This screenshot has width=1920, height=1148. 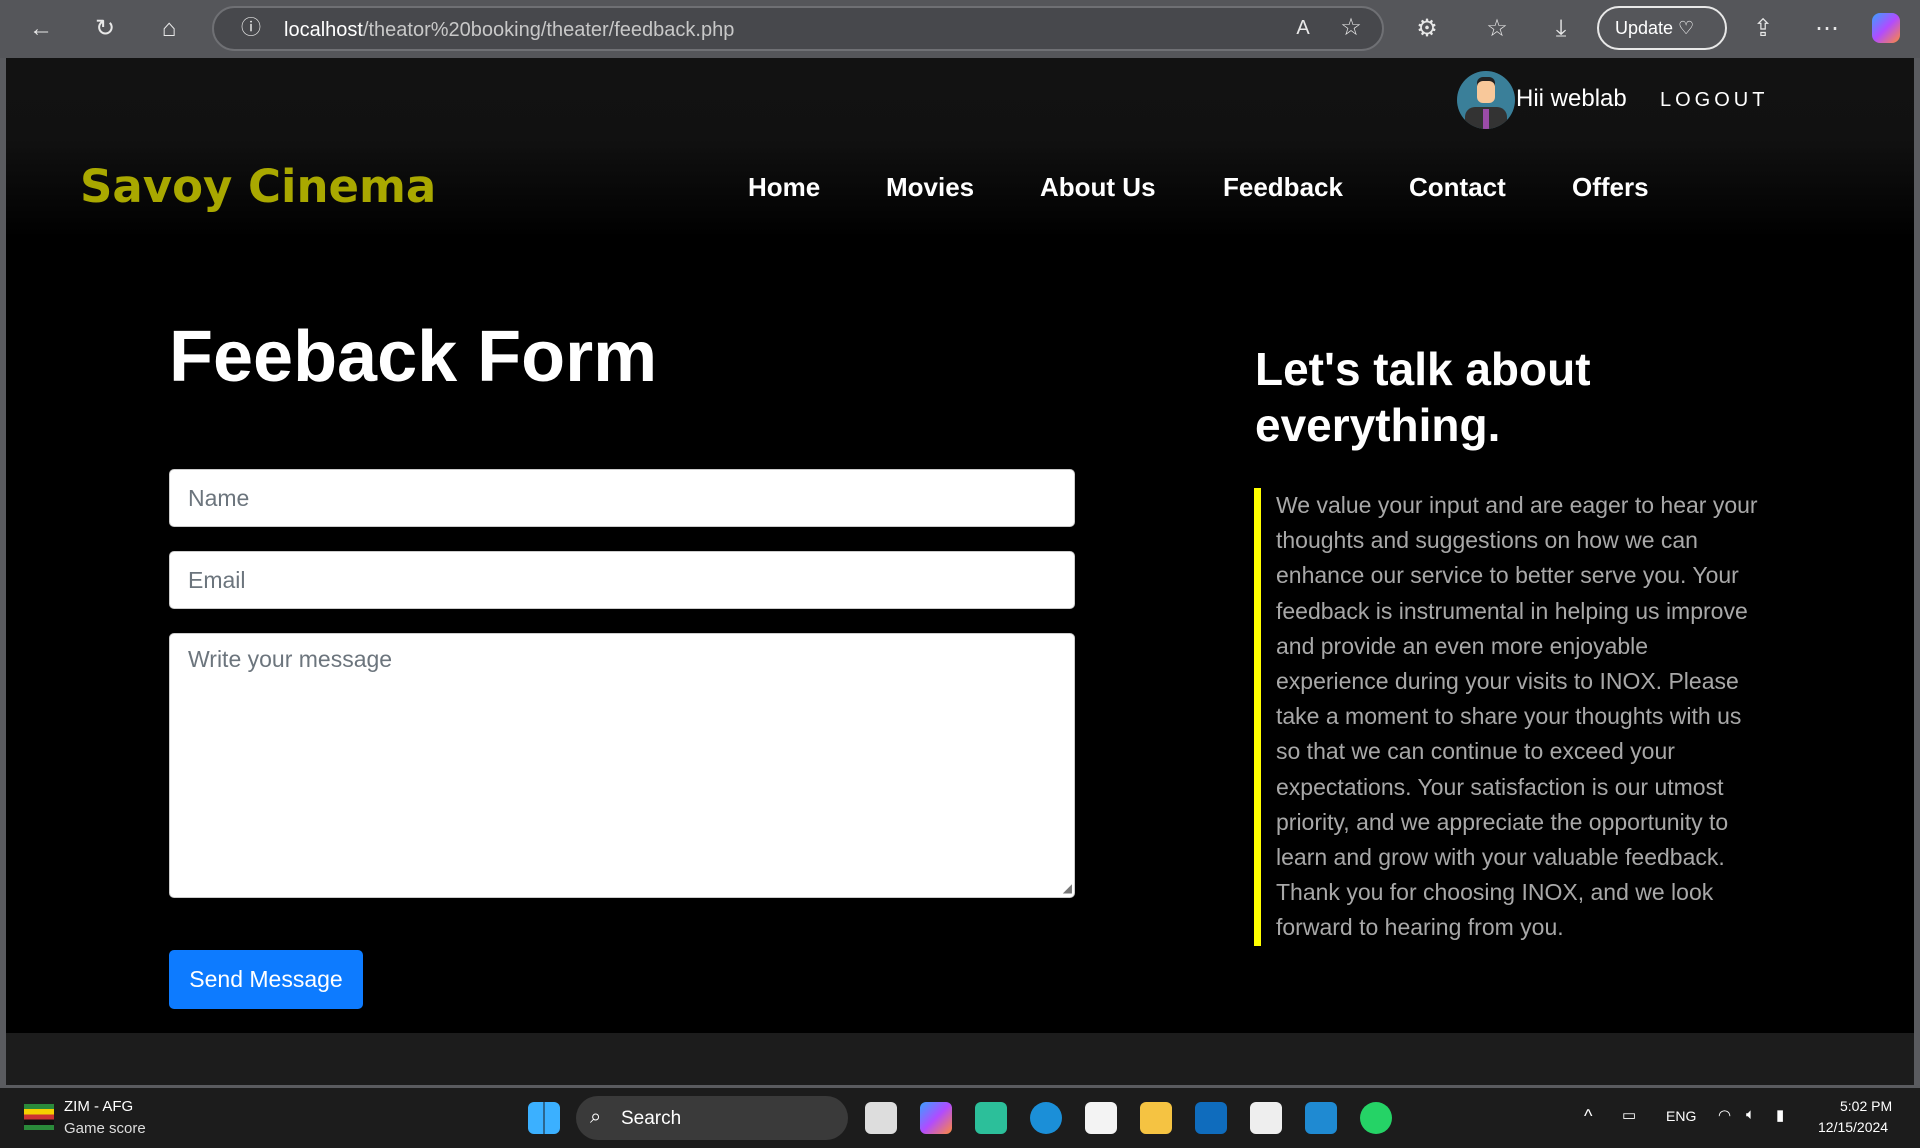 I want to click on url-path: /theator%20booking/theater/feedback.php, so click(x=548, y=30).